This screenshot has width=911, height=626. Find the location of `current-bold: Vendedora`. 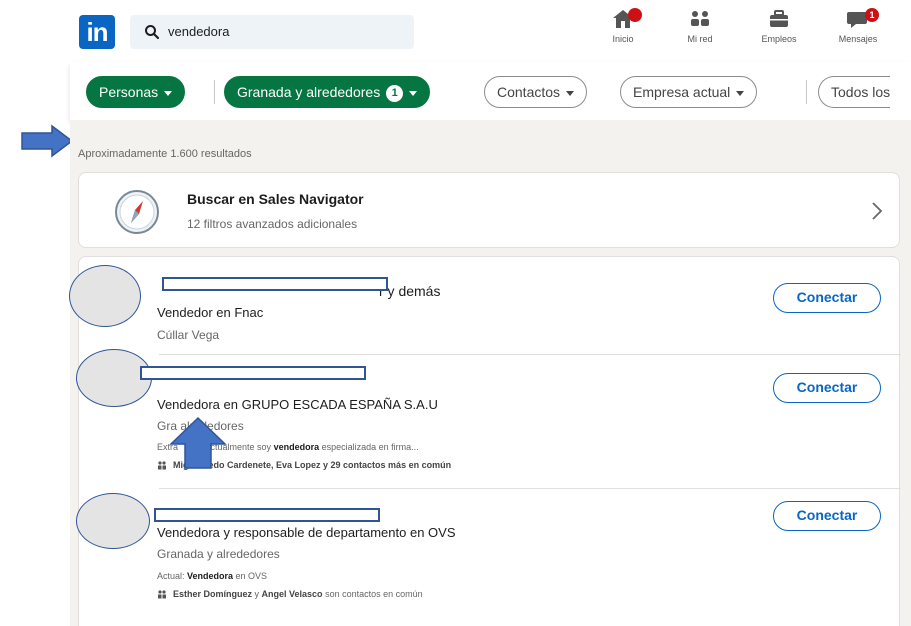

current-bold: Vendedora is located at coordinates (210, 576).